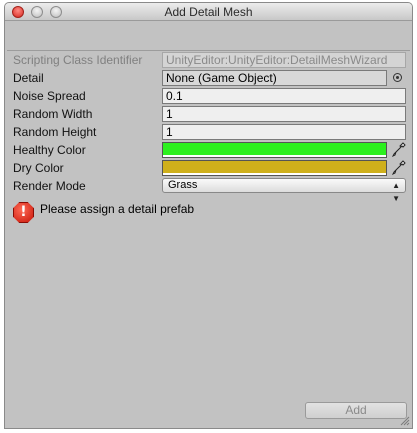 The image size is (417, 433). I want to click on random-width-input: 1, so click(284, 114).